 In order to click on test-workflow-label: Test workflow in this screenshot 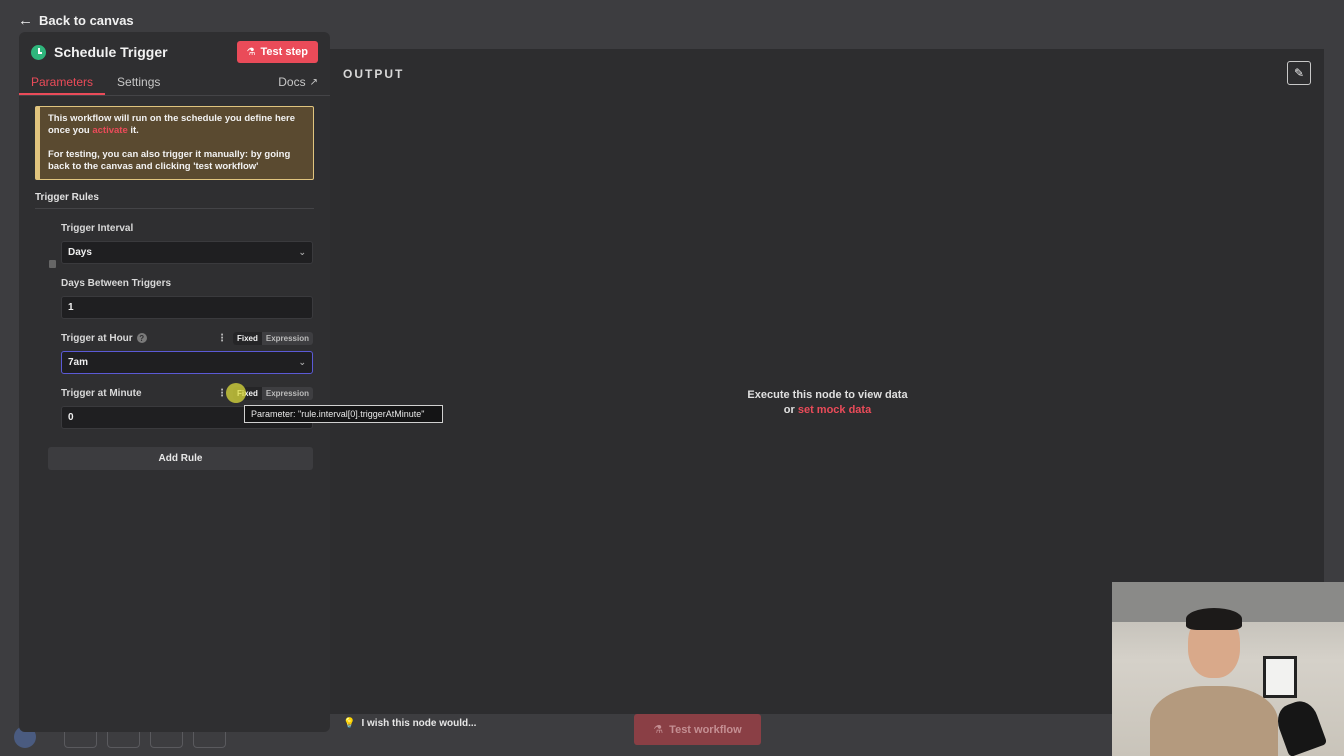, I will do `click(705, 729)`.